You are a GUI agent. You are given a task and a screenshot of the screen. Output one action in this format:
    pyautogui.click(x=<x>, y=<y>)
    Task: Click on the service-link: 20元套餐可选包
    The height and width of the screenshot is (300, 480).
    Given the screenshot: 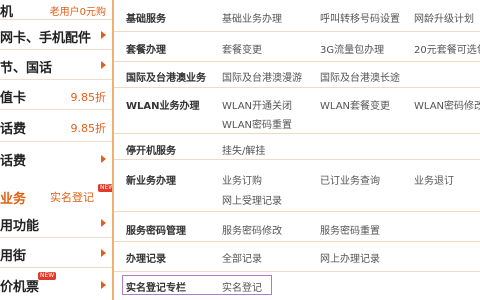 What is the action you would take?
    pyautogui.click(x=447, y=48)
    